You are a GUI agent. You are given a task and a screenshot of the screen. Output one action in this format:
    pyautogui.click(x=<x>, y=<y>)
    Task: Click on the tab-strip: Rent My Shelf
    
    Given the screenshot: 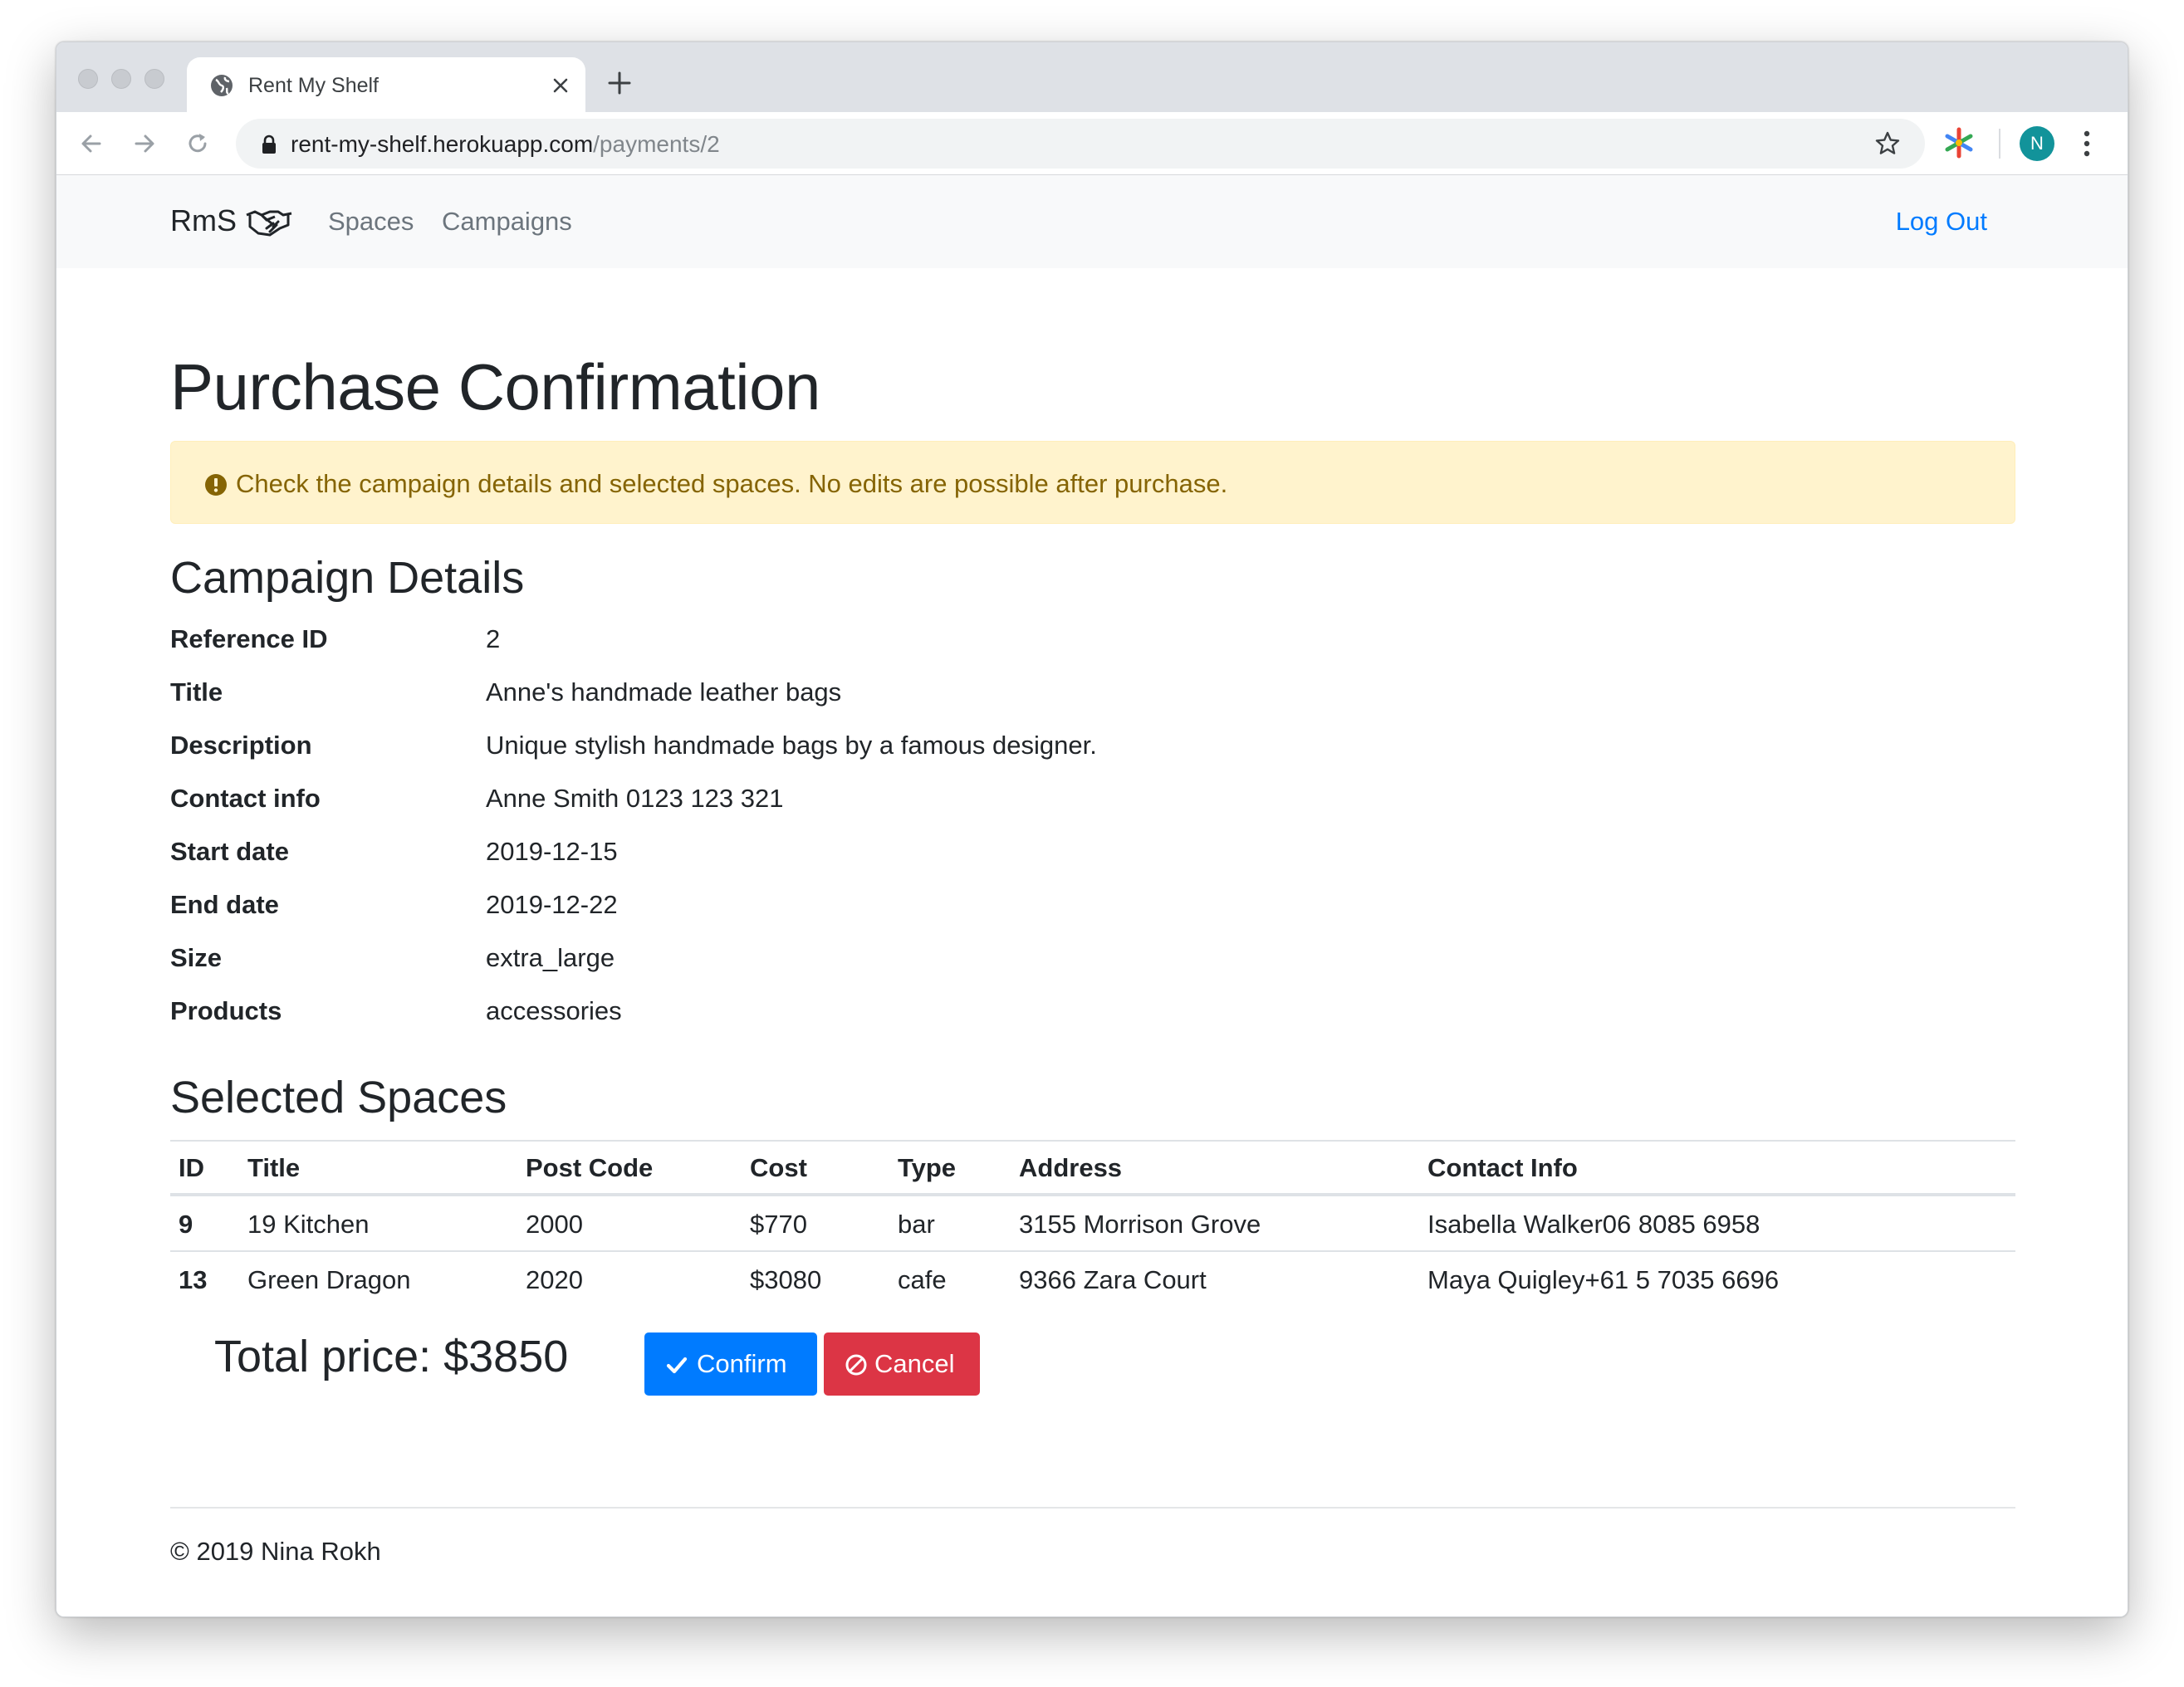 What is the action you would take?
    pyautogui.click(x=1092, y=78)
    